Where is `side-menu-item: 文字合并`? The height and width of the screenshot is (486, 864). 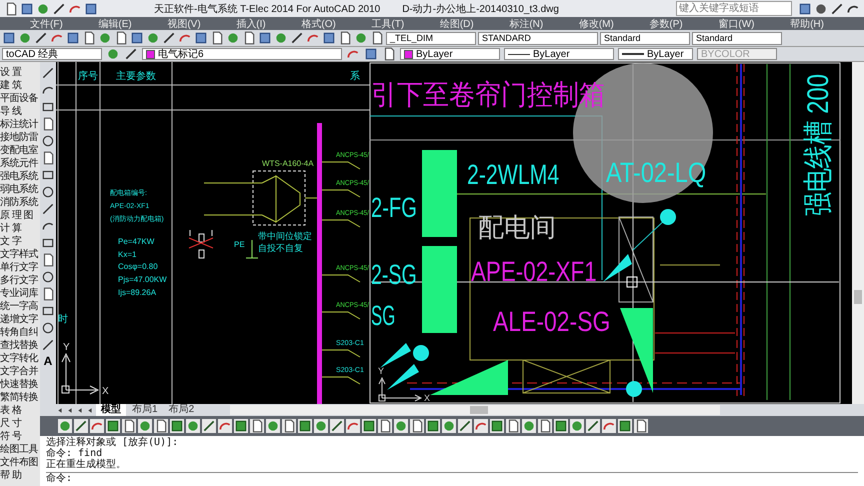
side-menu-item: 文字合并 is located at coordinates (20, 371).